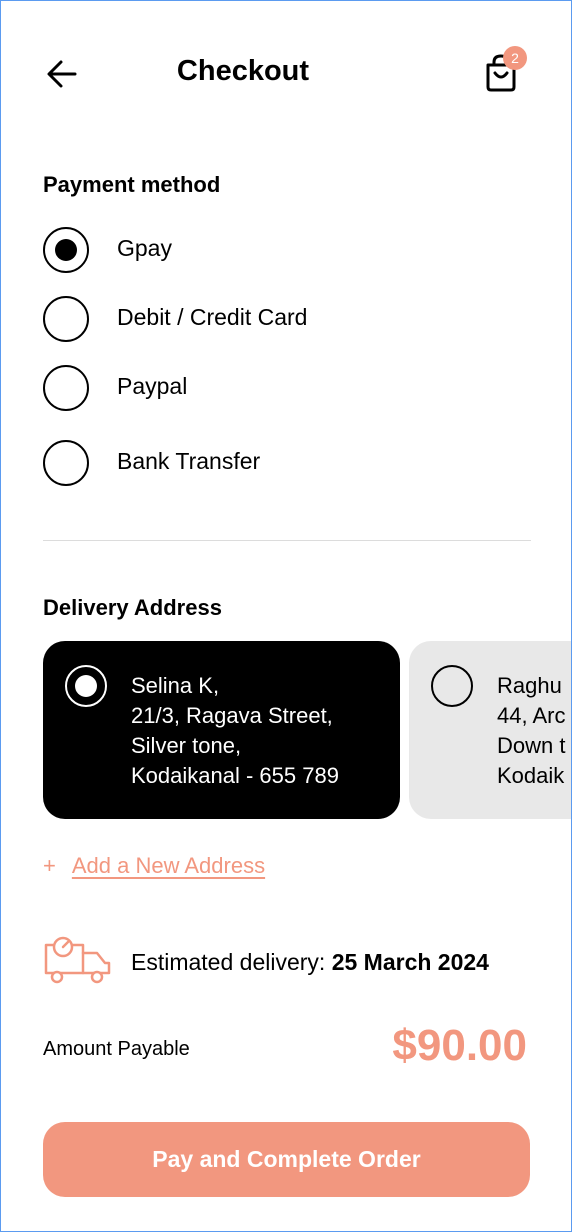 The height and width of the screenshot is (1232, 572). What do you see at coordinates (78, 960) in the screenshot?
I see `delivery-truck-icon` at bounding box center [78, 960].